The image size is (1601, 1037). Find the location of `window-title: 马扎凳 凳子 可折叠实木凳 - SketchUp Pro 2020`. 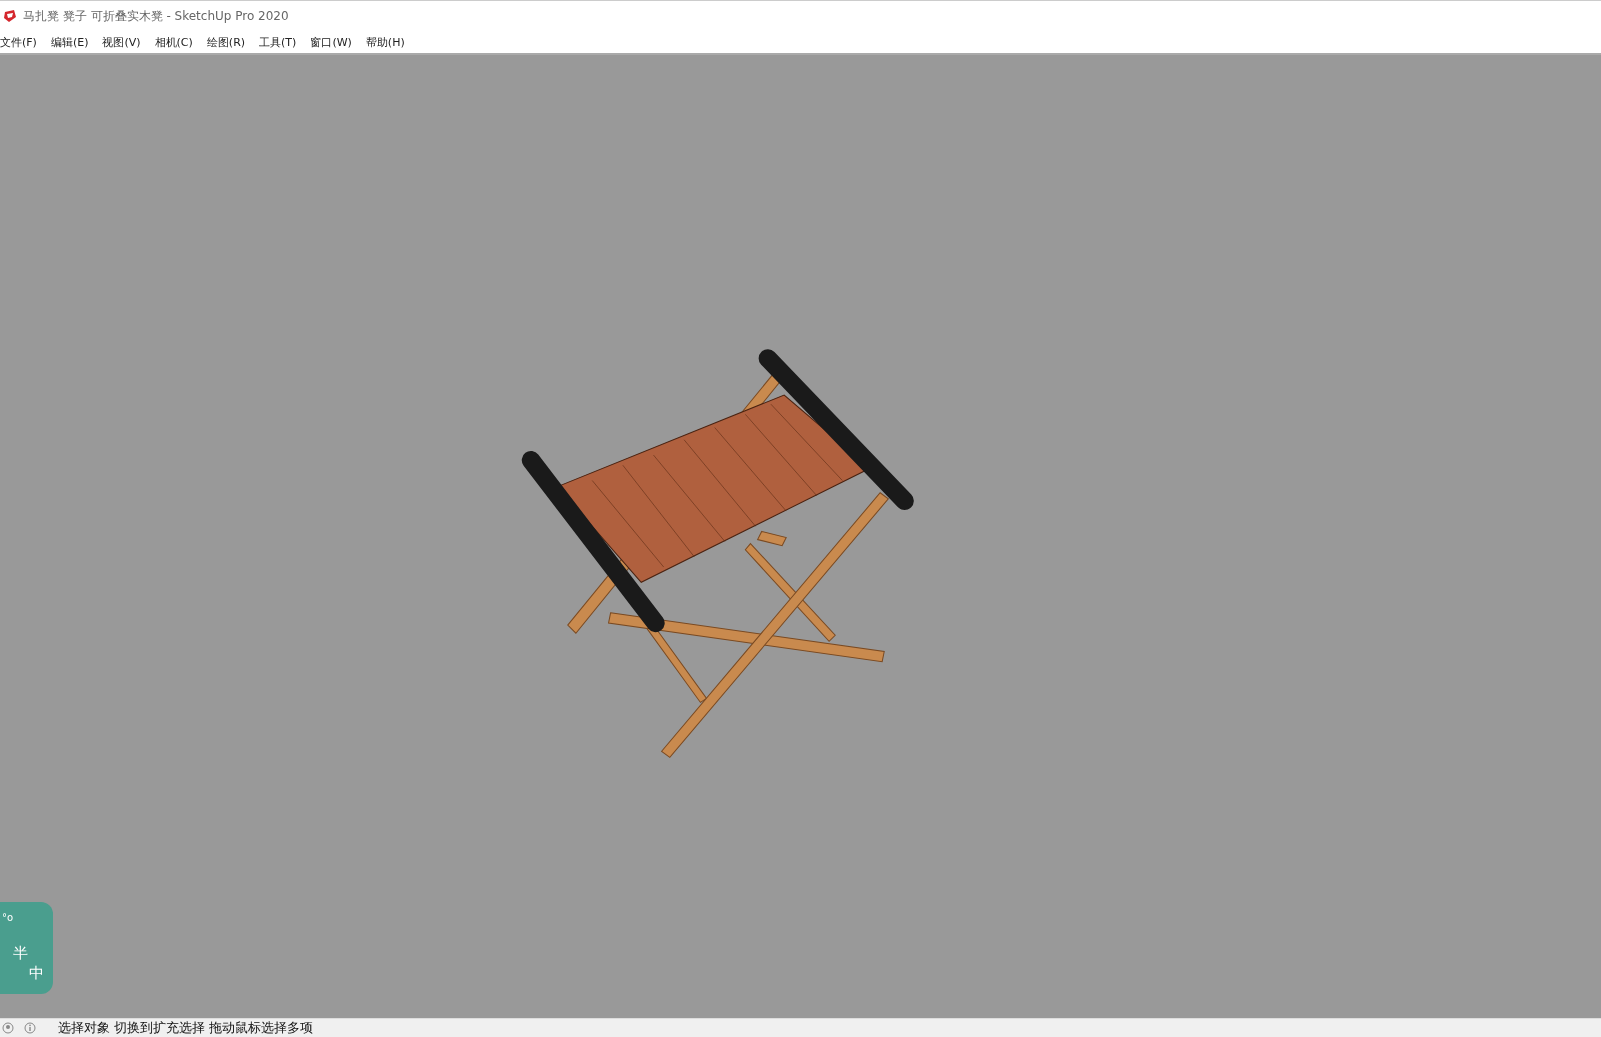

window-title: 马扎凳 凳子 可折叠实木凳 - SketchUp Pro 2020 is located at coordinates (156, 16).